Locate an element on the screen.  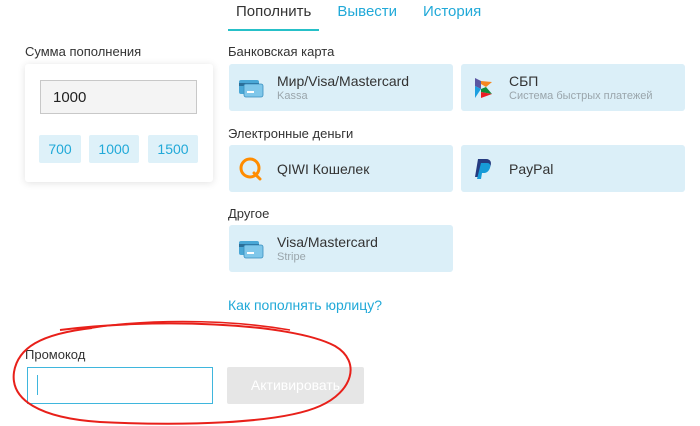
amount-label: Сумма пополнения is located at coordinates (83, 51).